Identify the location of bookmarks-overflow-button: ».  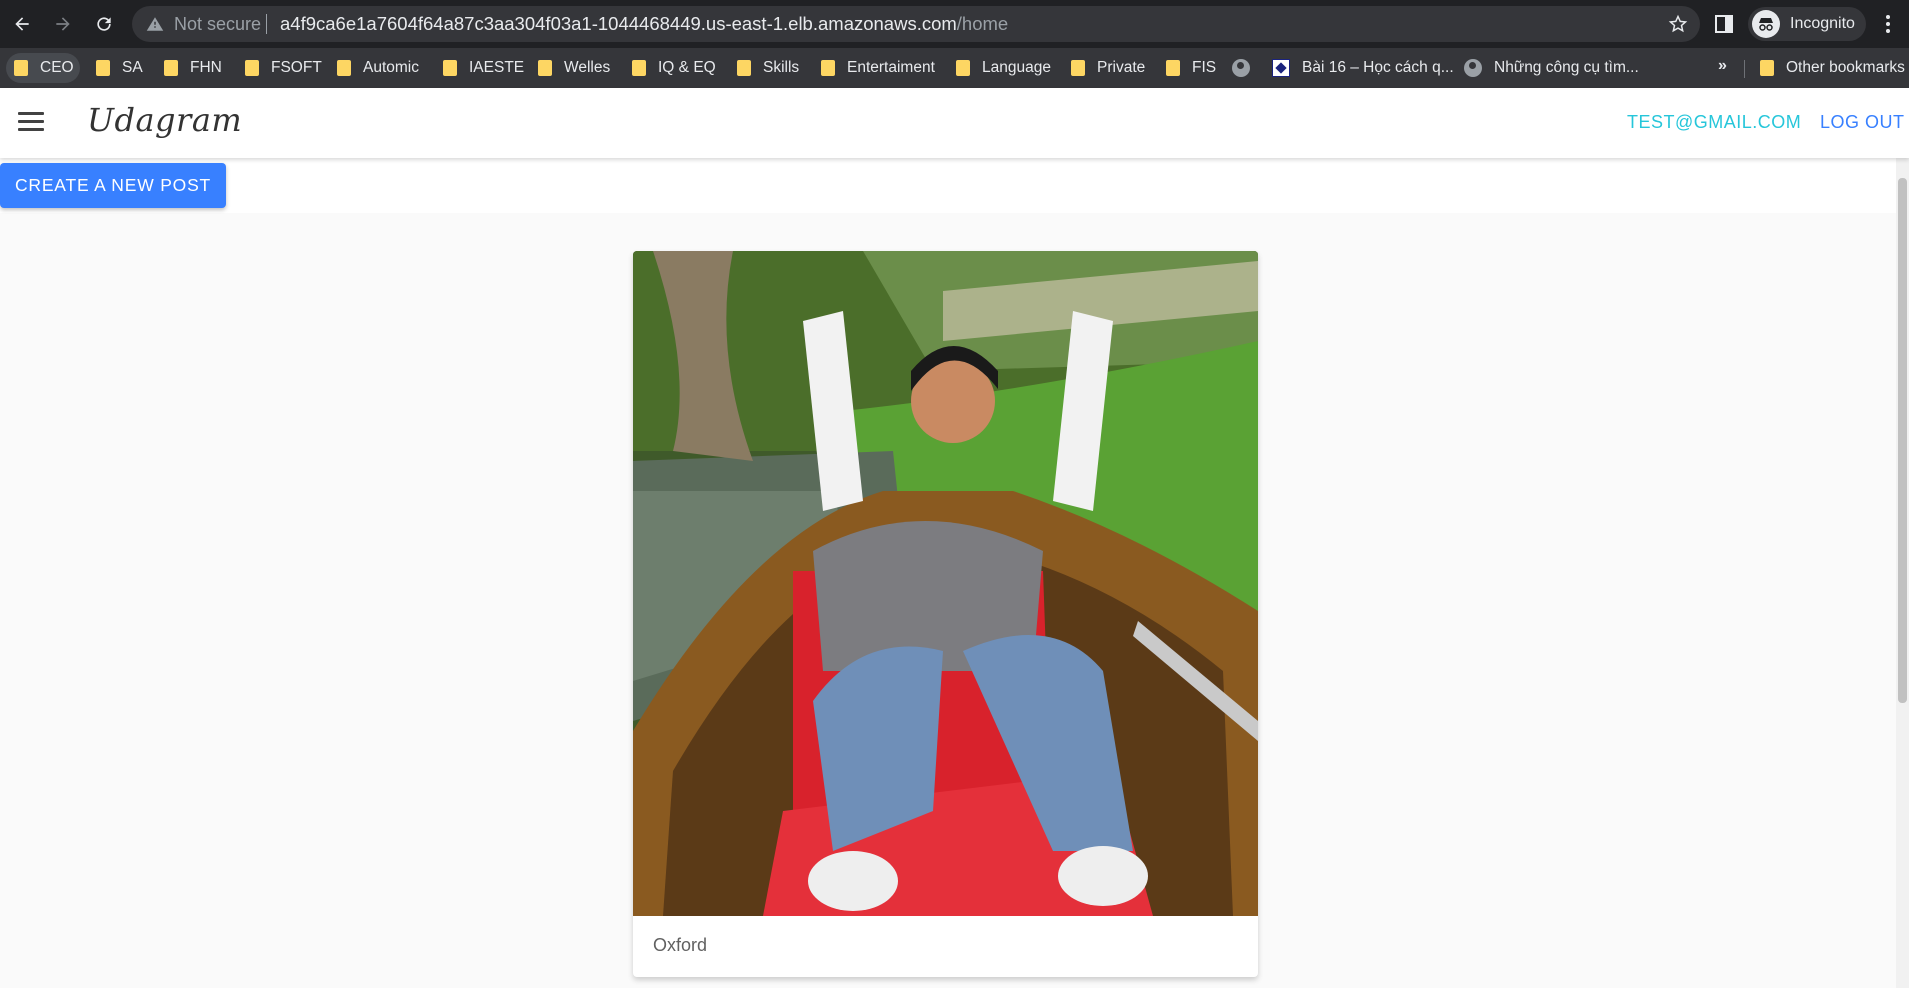
(1722, 66).